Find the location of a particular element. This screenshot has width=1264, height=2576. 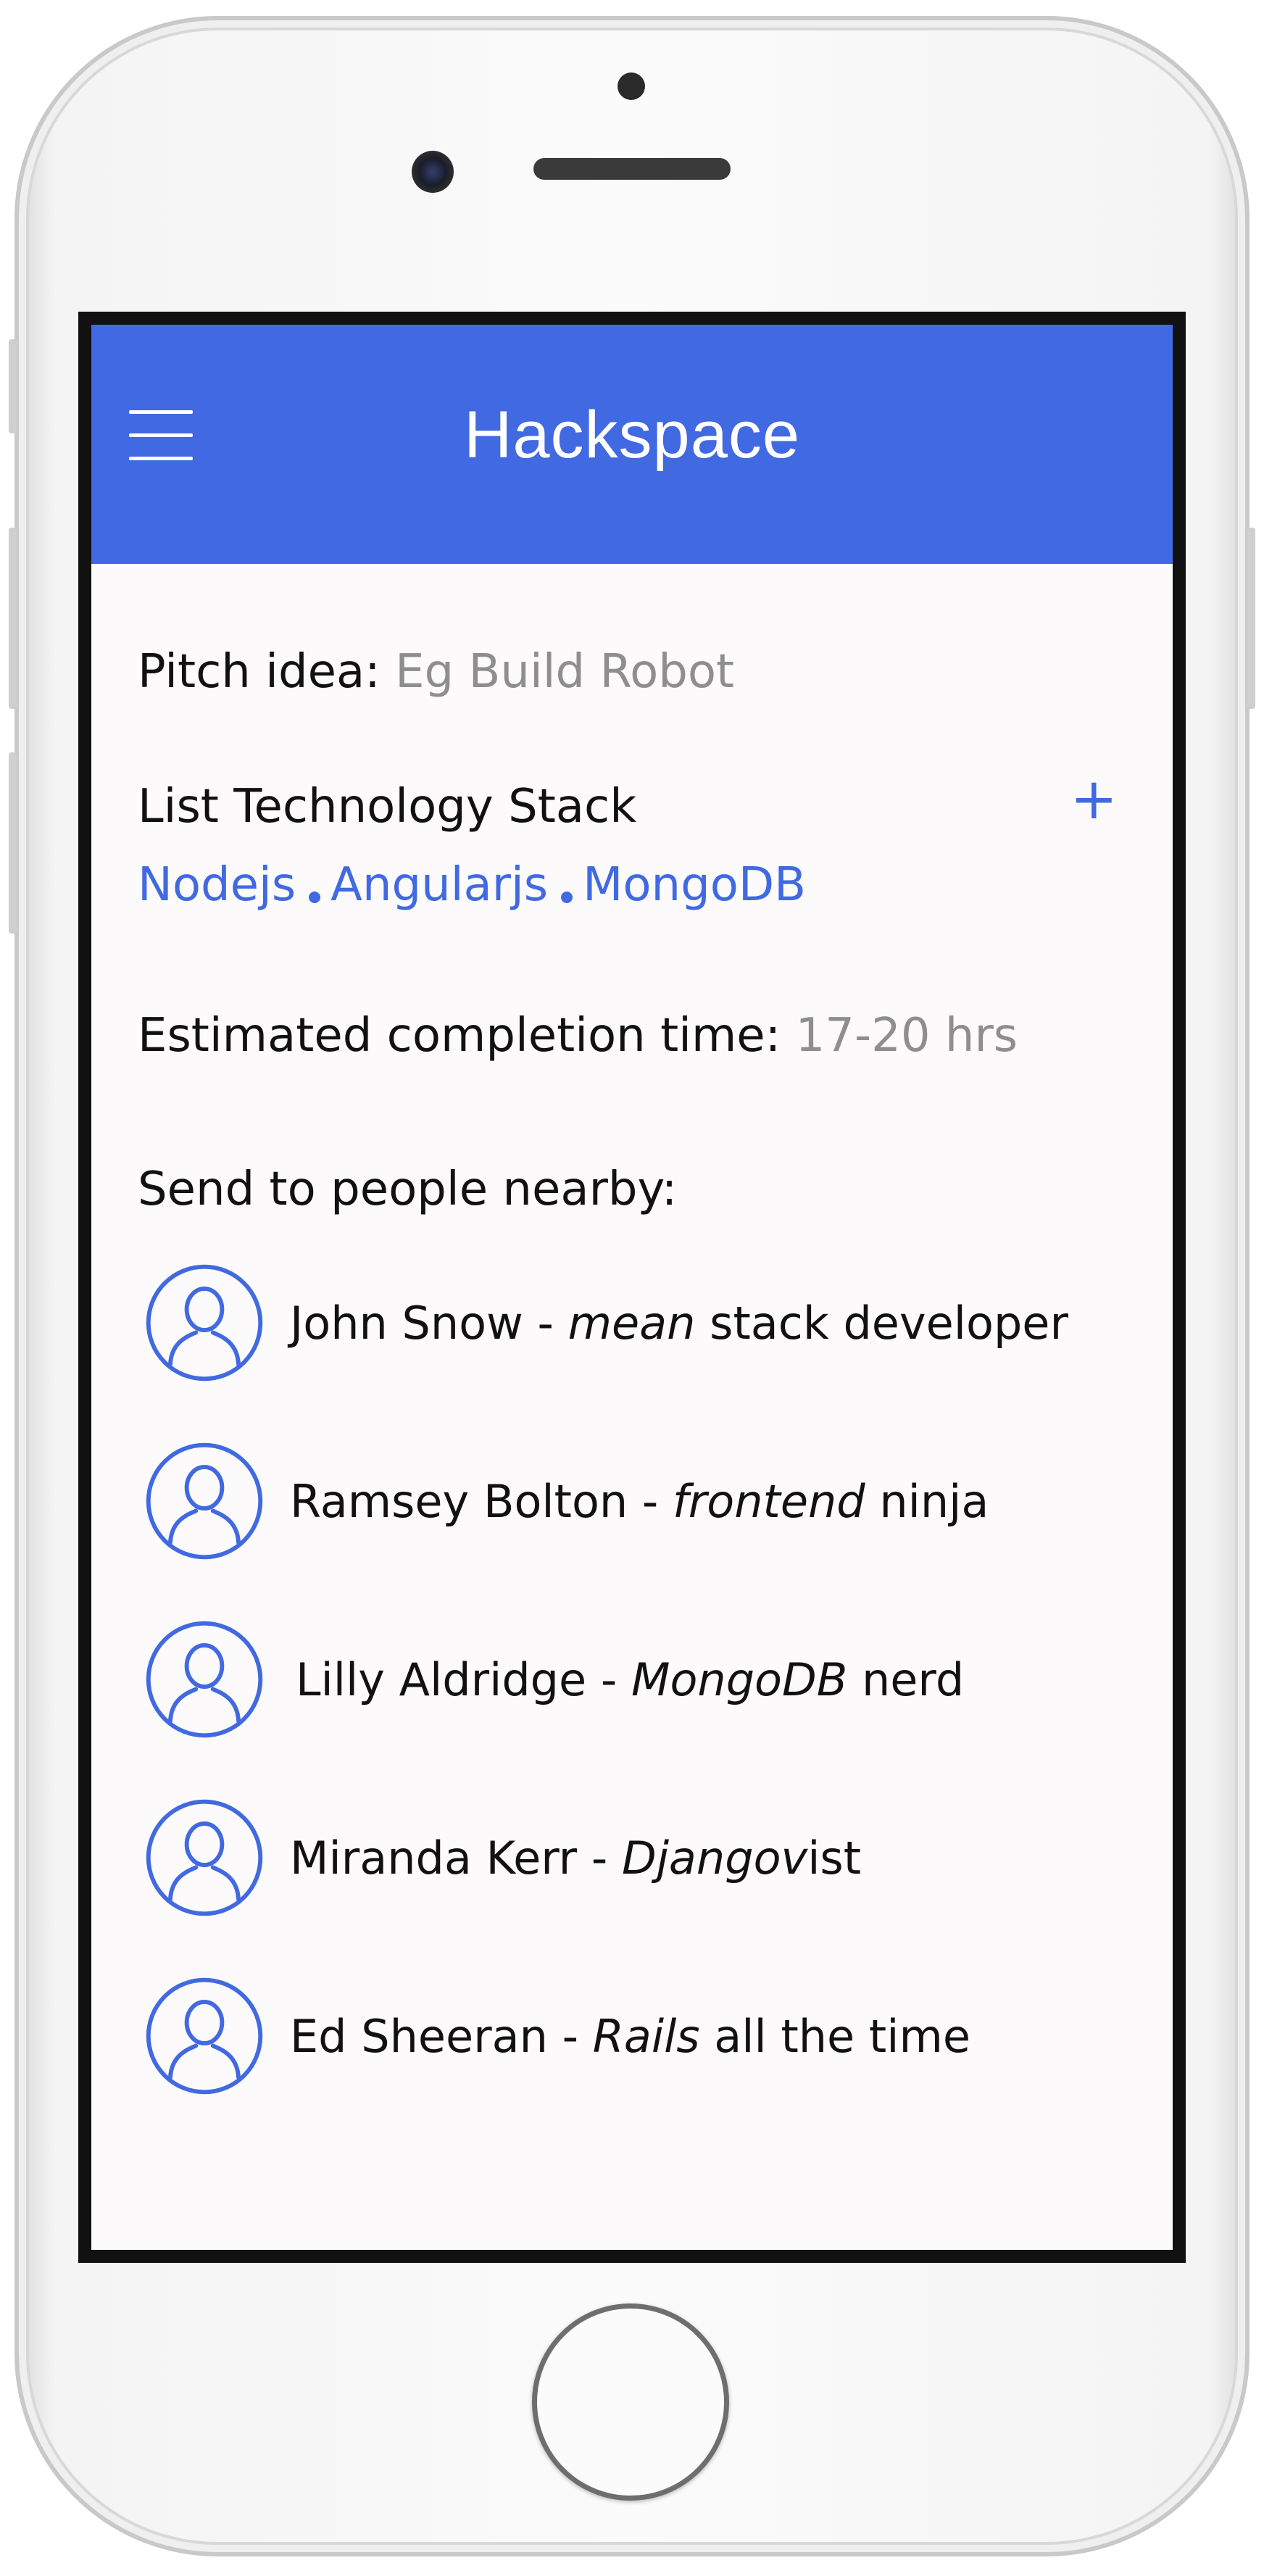

pitch-row: Pitch idea: Eg Build Robot is located at coordinates (436, 672).